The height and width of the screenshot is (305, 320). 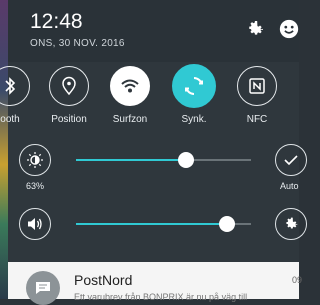 I want to click on brightness-thumb, so click(x=186, y=160).